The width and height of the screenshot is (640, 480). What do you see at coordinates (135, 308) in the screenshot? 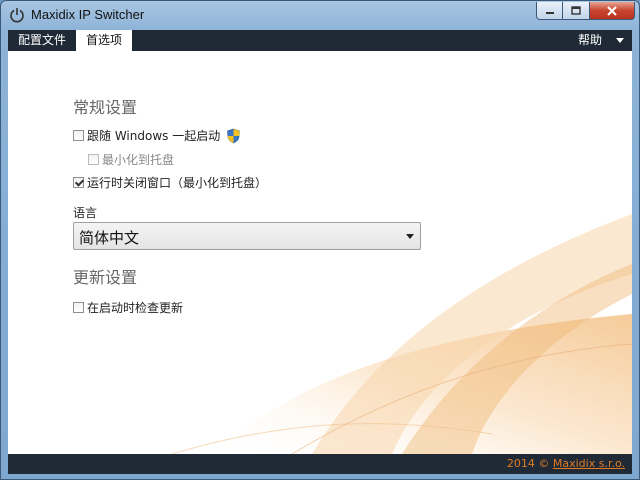
I see `check-updates-label: 在启动时检查更新` at bounding box center [135, 308].